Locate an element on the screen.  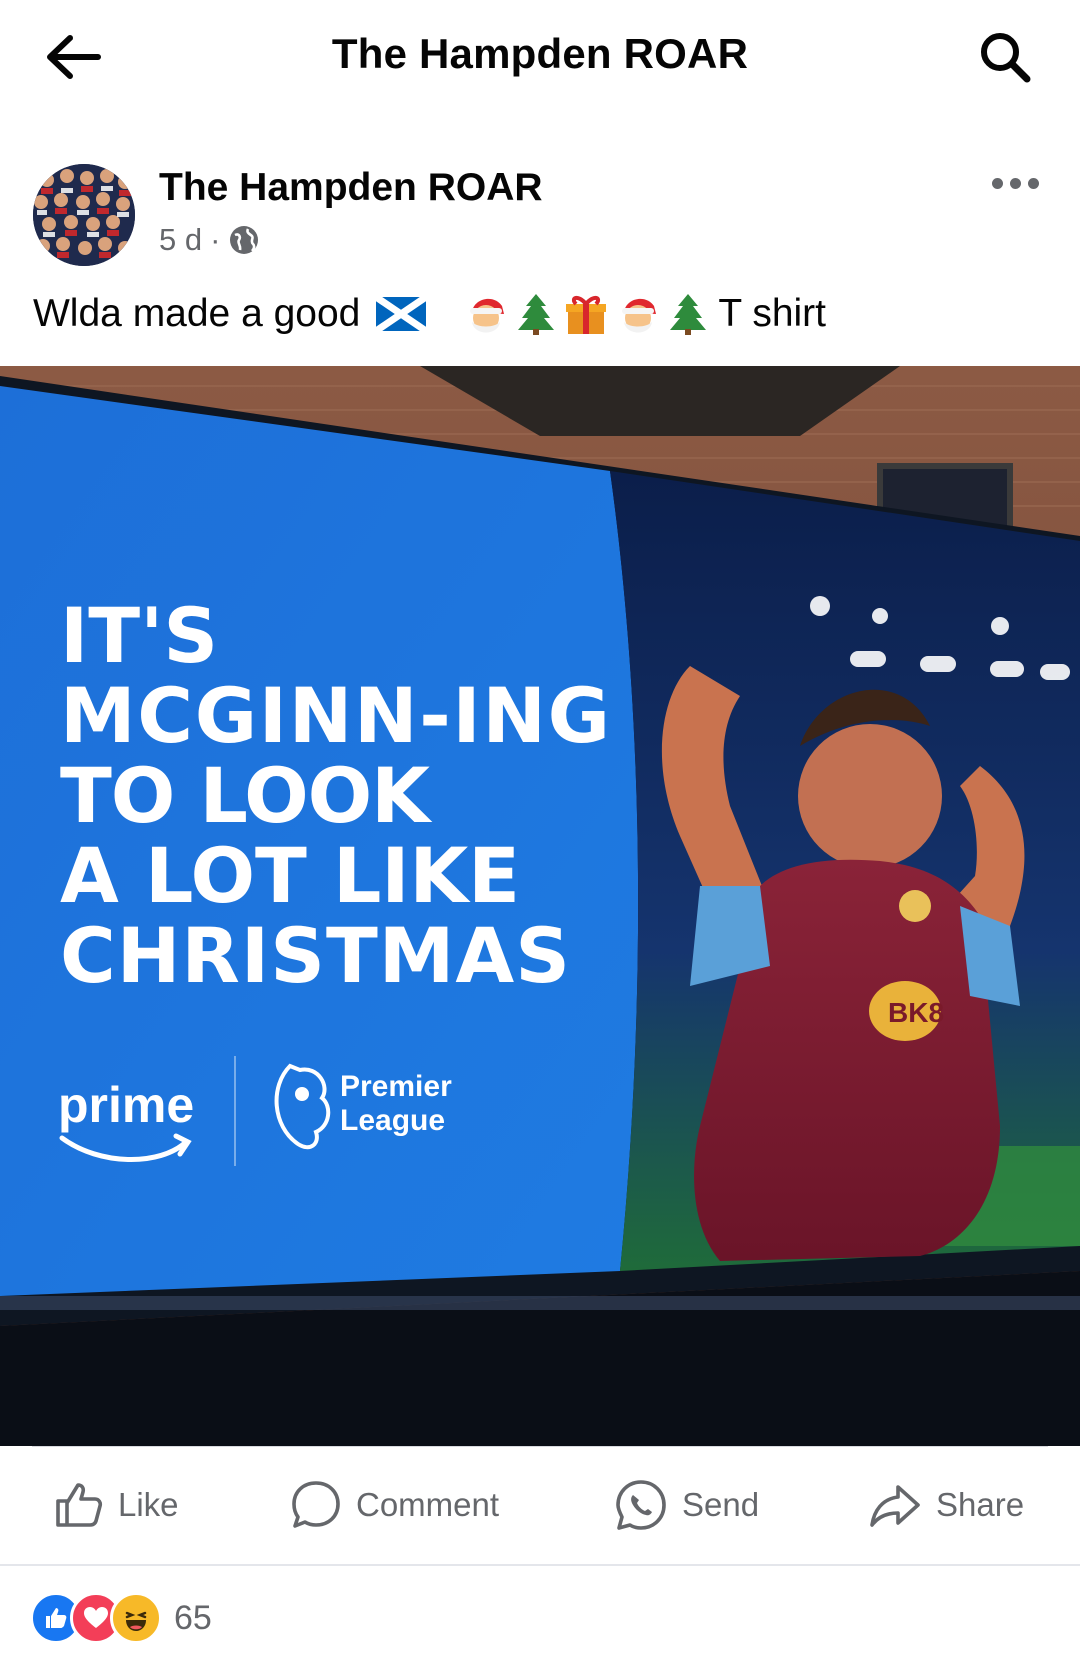
search-icon is located at coordinates (1006, 58).